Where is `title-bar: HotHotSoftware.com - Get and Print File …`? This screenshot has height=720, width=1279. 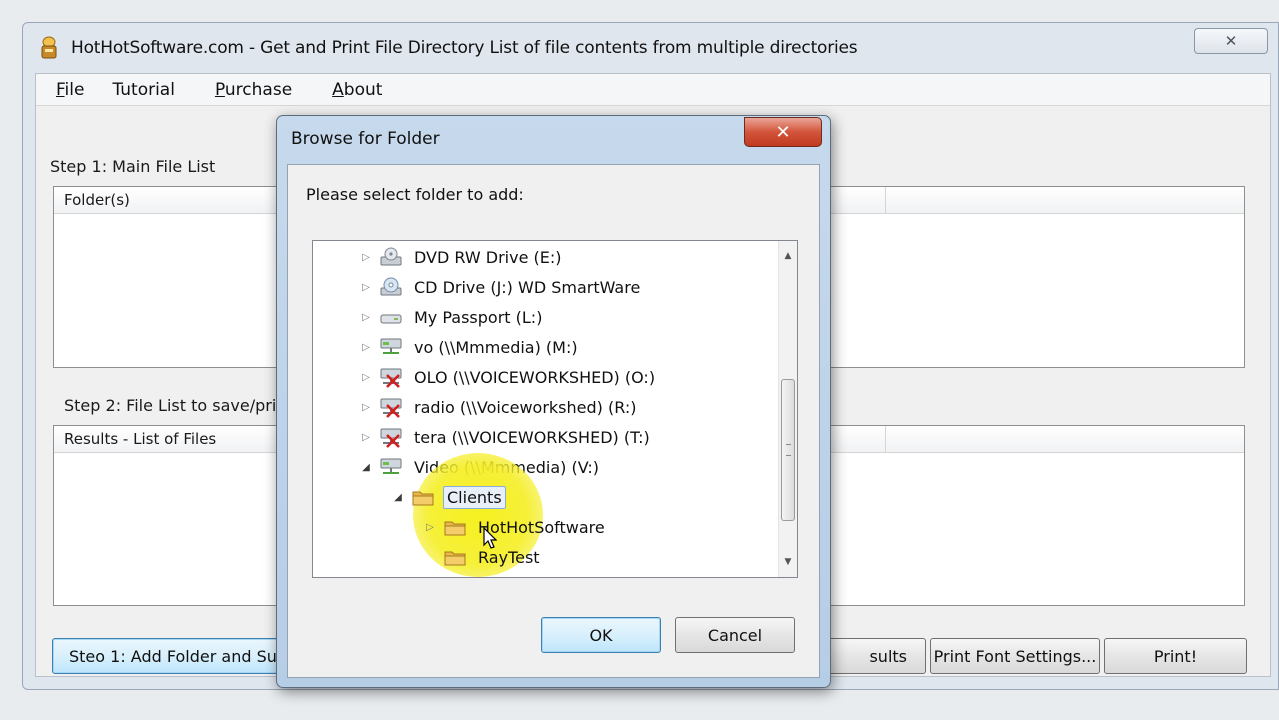
title-bar: HotHotSoftware.com - Get and Print File … is located at coordinates (650, 47).